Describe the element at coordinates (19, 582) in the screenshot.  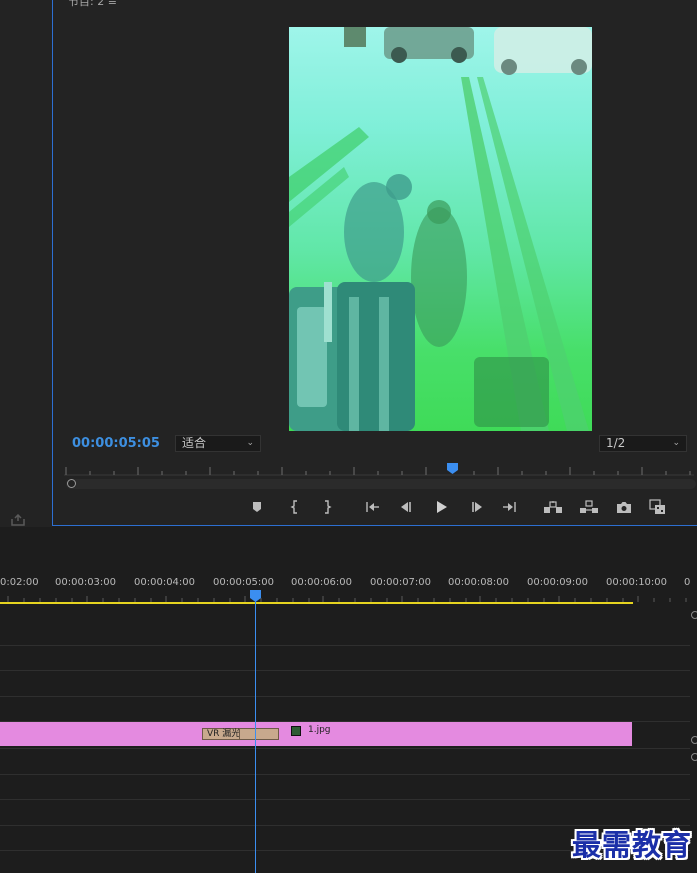
I see `ruler-label: 0:02:00` at that location.